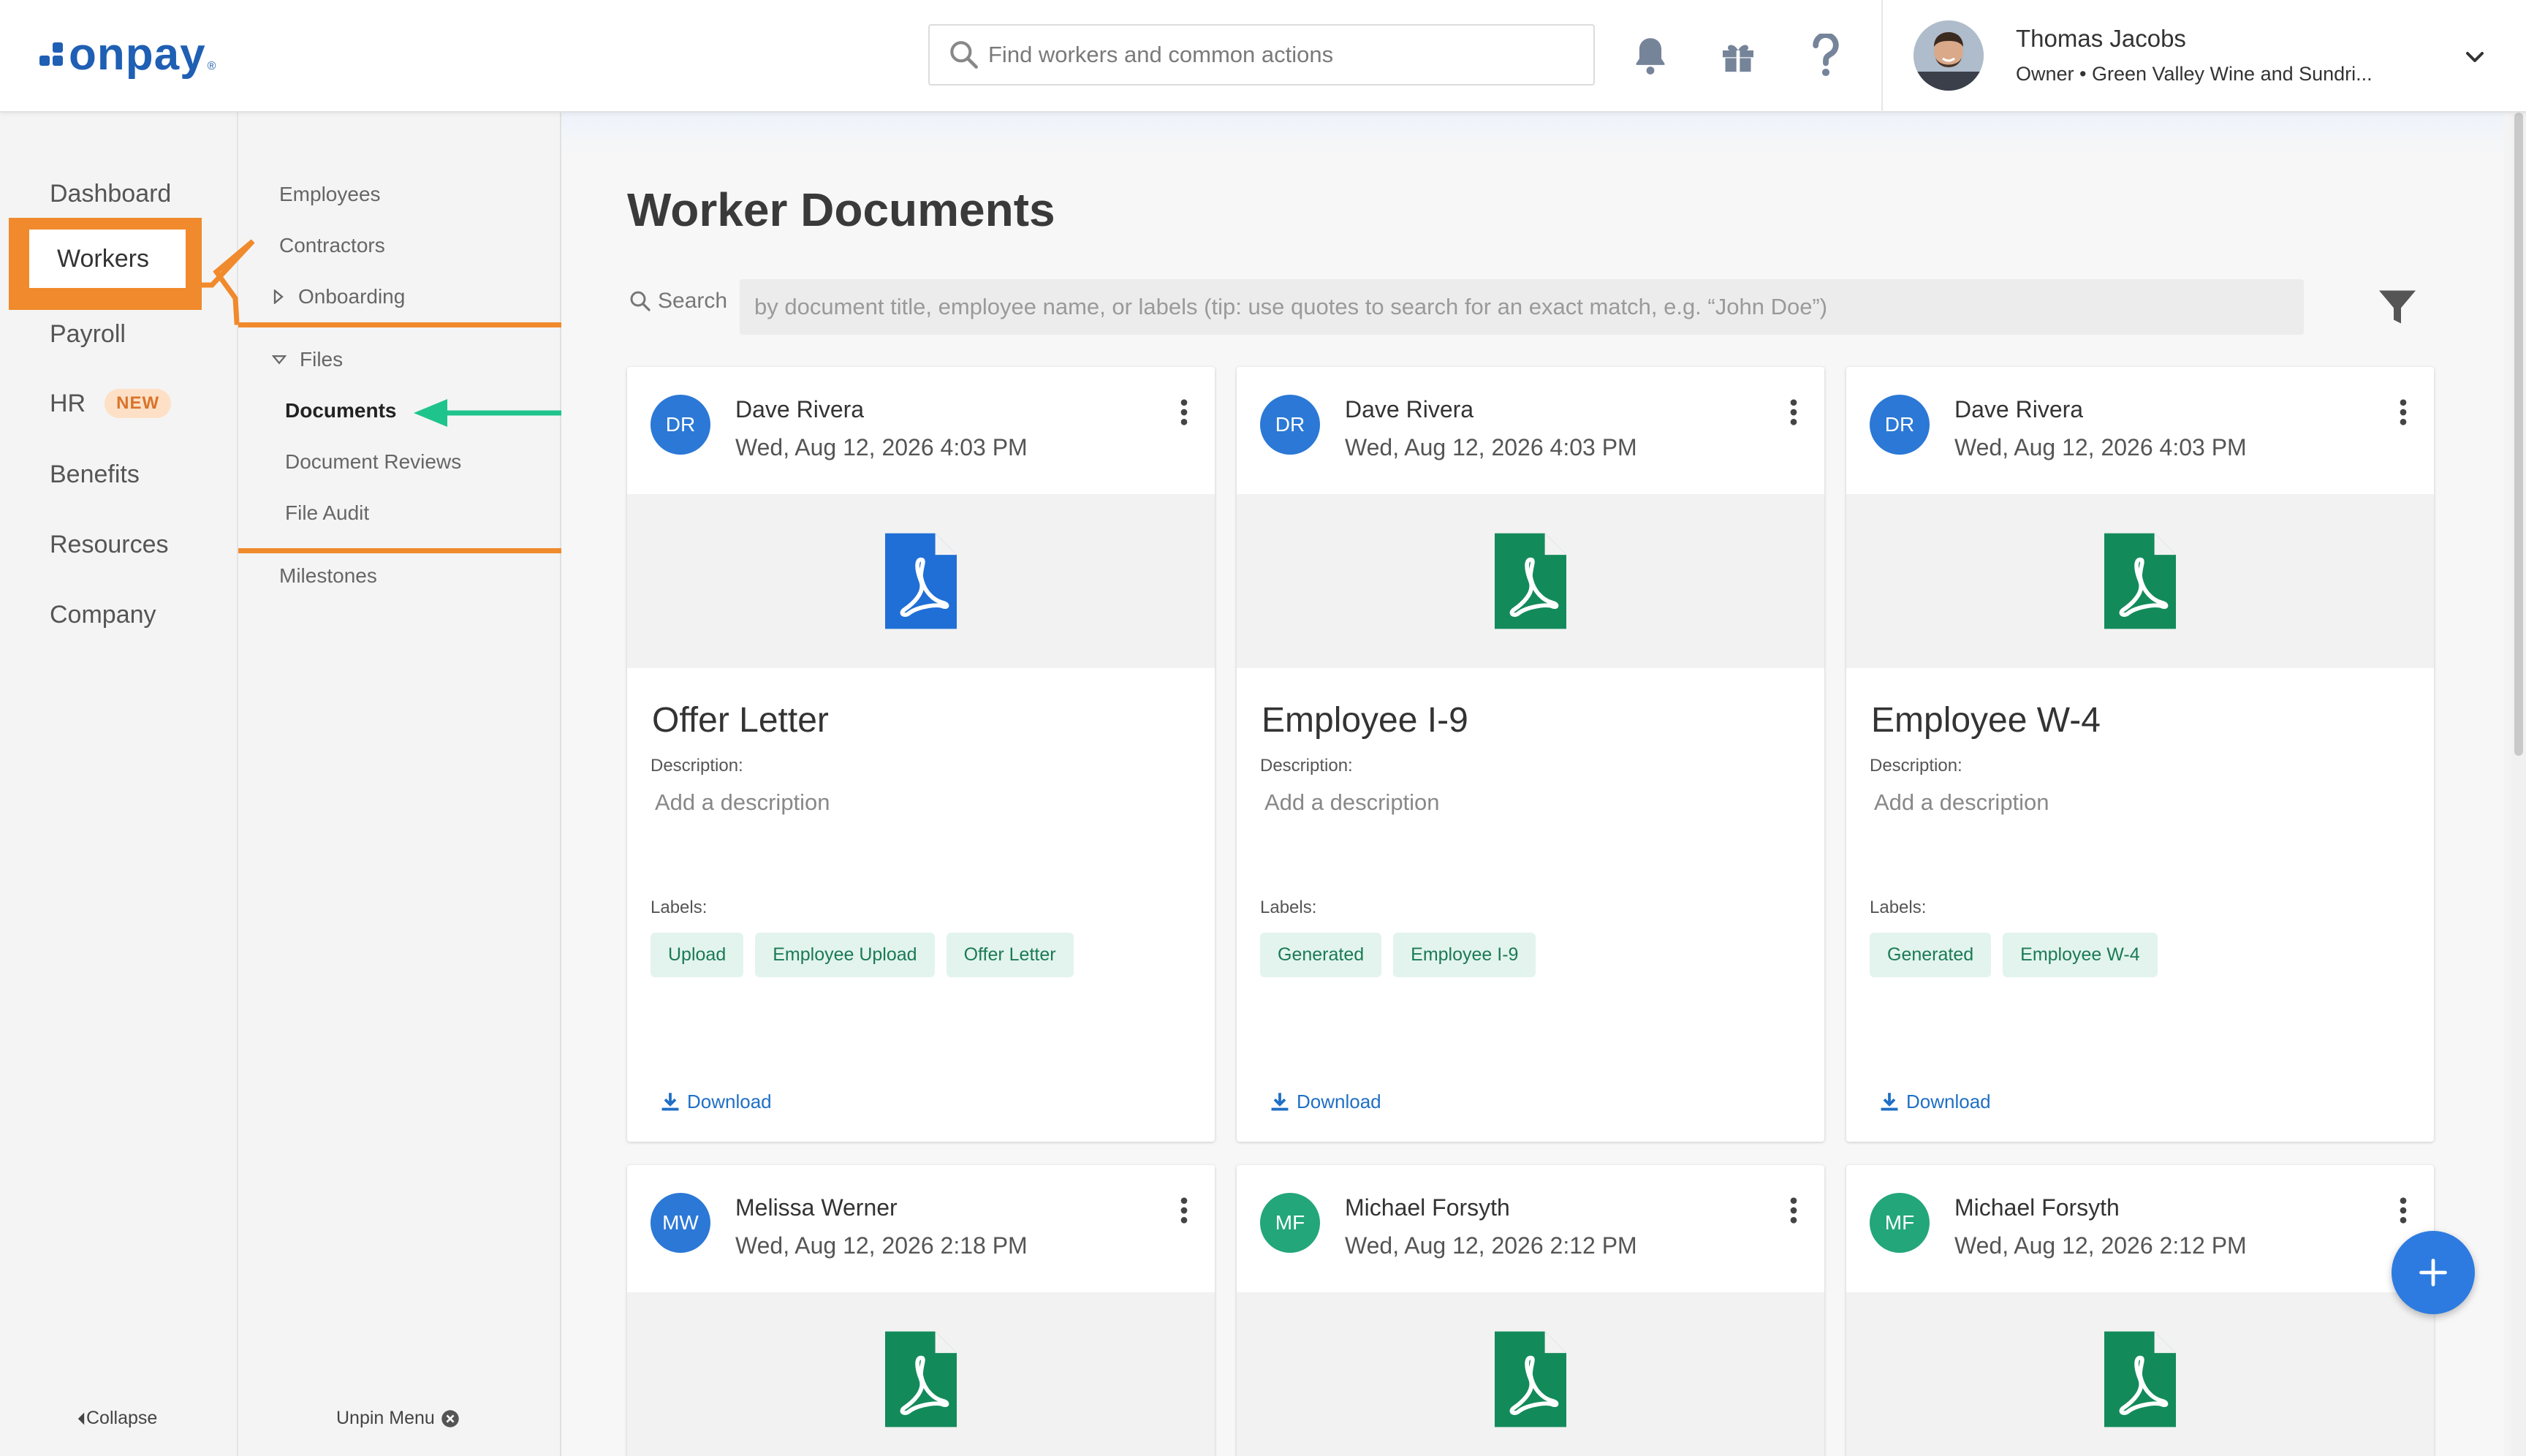  Describe the element at coordinates (1825, 55) in the screenshot. I see `help-icon` at that location.